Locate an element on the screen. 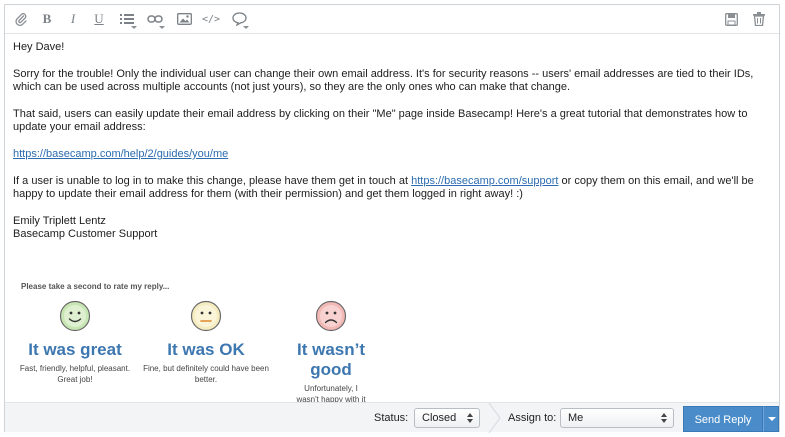 This screenshot has width=785, height=437. chevron-divider-icon is located at coordinates (494, 418).